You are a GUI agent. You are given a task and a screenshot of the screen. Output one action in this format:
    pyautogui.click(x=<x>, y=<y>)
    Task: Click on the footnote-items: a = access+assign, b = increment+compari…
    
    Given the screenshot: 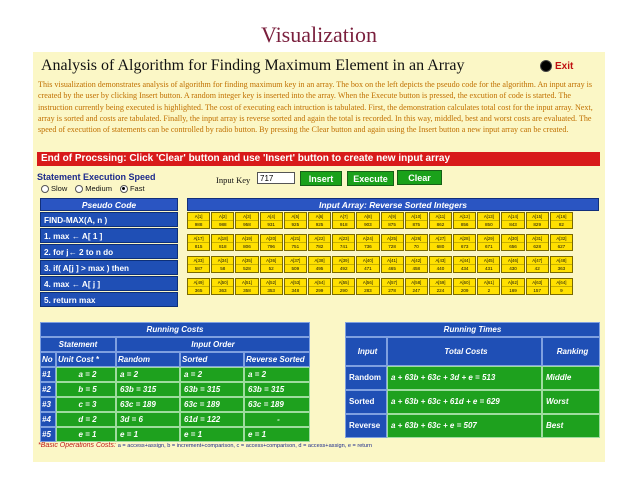 What is the action you would take?
    pyautogui.click(x=244, y=446)
    